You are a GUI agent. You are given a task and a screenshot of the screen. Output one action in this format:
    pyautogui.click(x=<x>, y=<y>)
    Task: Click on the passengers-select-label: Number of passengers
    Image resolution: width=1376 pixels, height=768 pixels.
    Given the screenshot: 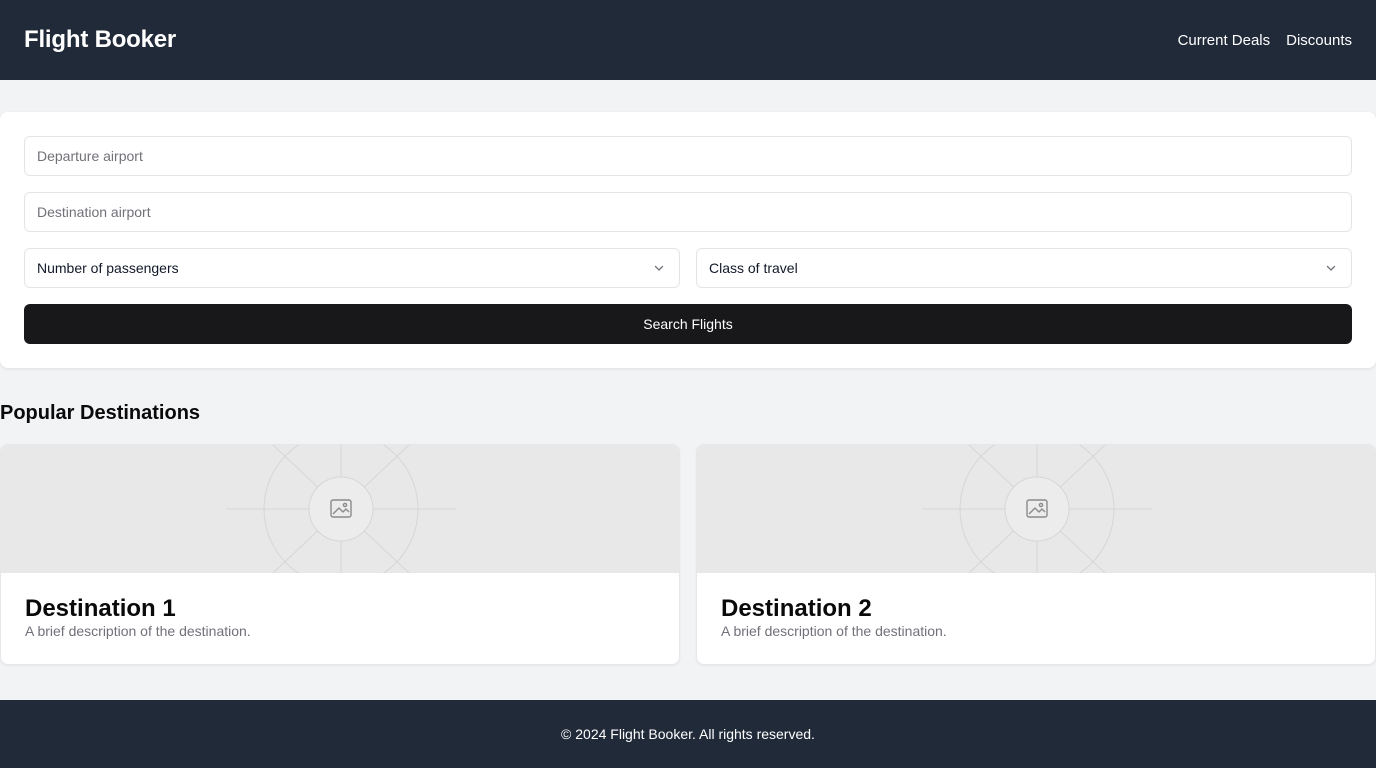 What is the action you would take?
    pyautogui.click(x=108, y=268)
    